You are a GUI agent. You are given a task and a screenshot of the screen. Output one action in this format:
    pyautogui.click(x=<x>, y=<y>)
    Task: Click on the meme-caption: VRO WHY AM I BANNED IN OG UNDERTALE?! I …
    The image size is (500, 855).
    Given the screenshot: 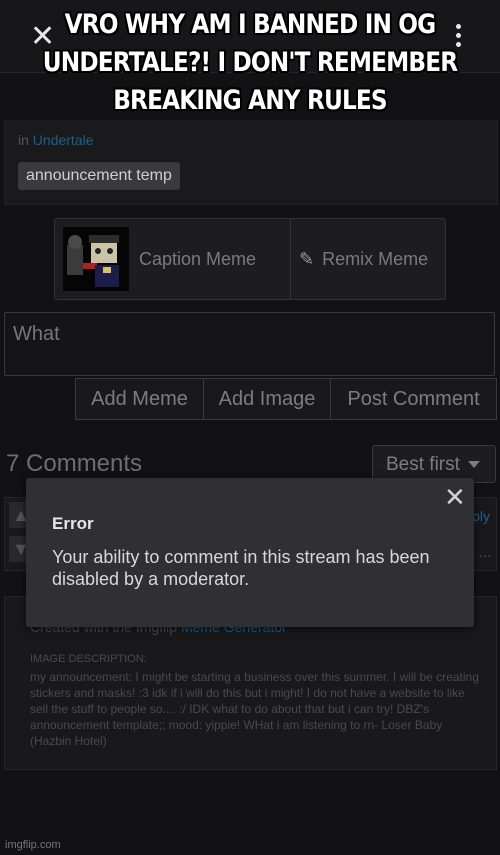 What is the action you would take?
    pyautogui.click(x=250, y=62)
    